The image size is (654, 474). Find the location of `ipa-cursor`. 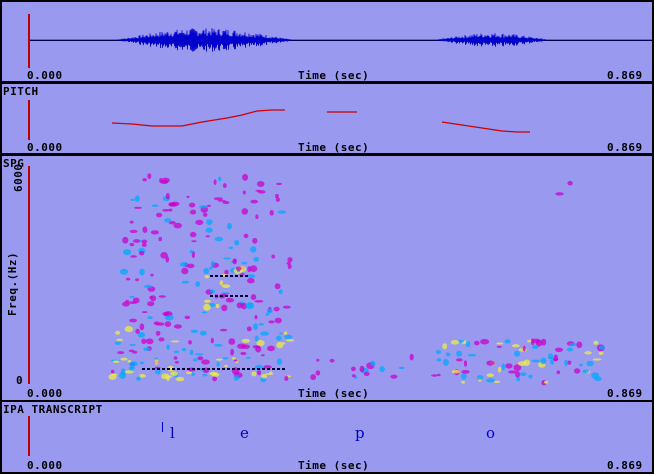

ipa-cursor is located at coordinates (29, 436).